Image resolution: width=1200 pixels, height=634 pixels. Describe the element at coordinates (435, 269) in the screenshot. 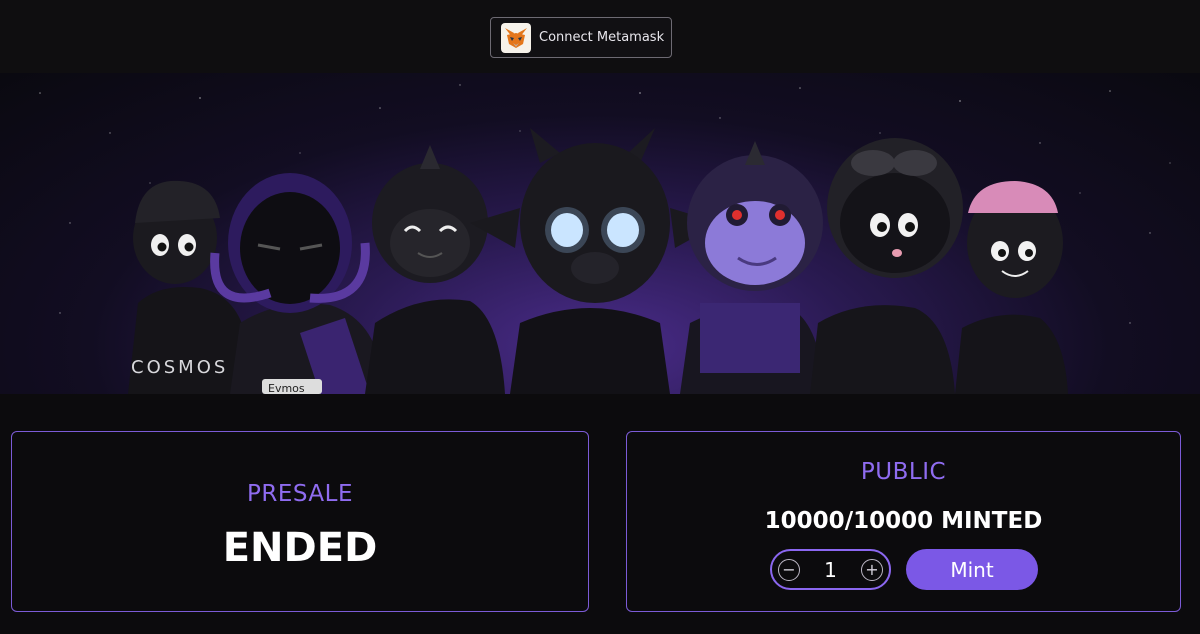

I see `character-spike-happy` at that location.